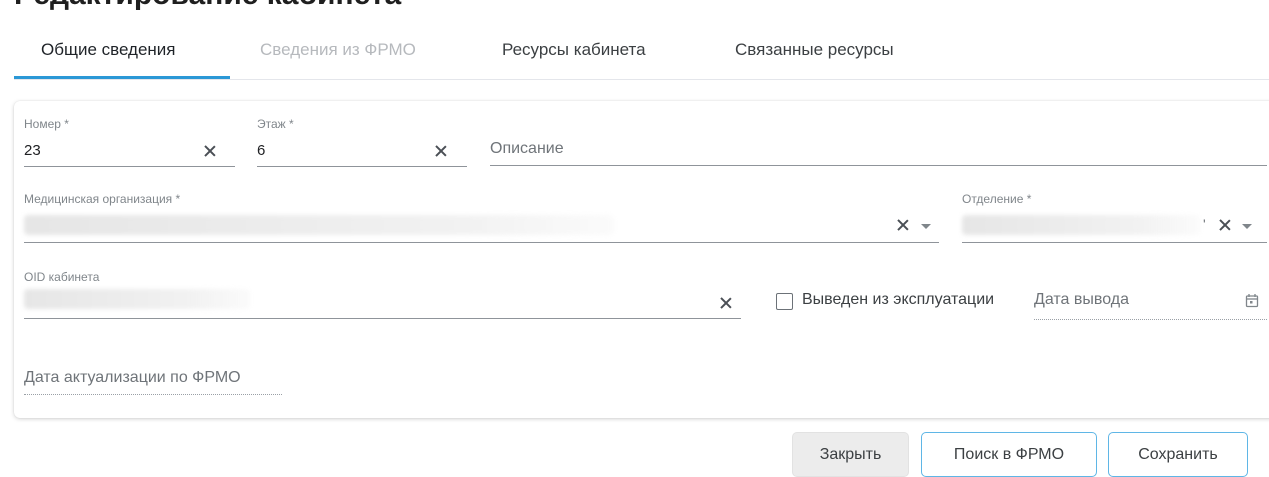  What do you see at coordinates (1114, 242) in the screenshot?
I see `department-underline` at bounding box center [1114, 242].